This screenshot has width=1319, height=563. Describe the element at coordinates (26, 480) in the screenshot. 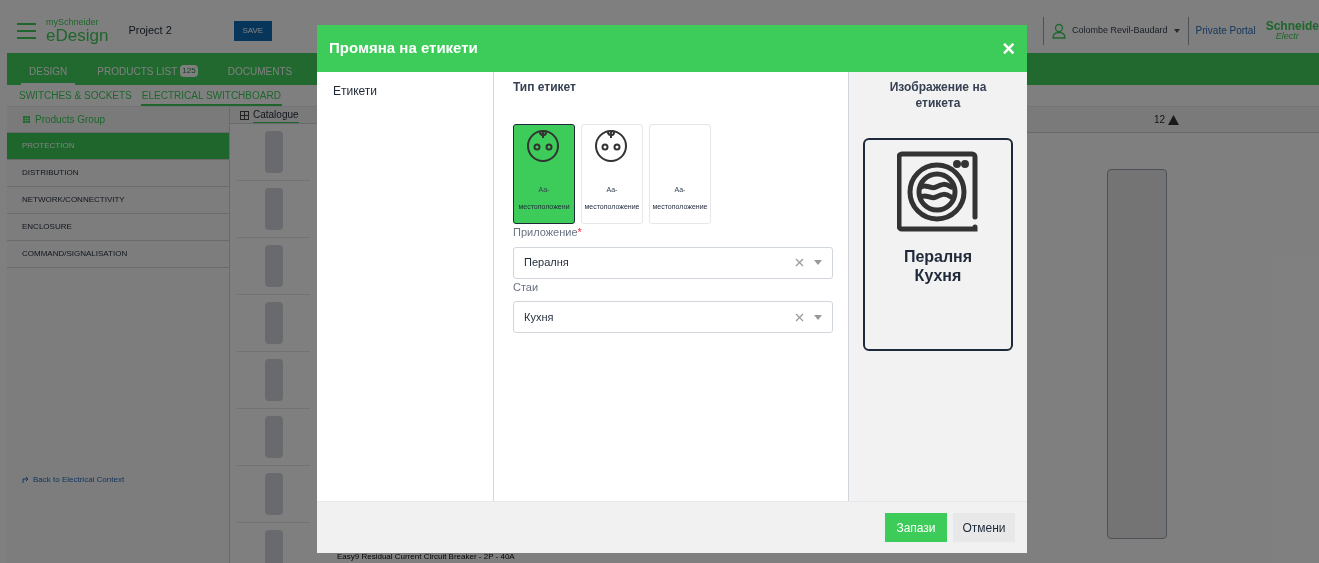

I see `back-icon` at that location.